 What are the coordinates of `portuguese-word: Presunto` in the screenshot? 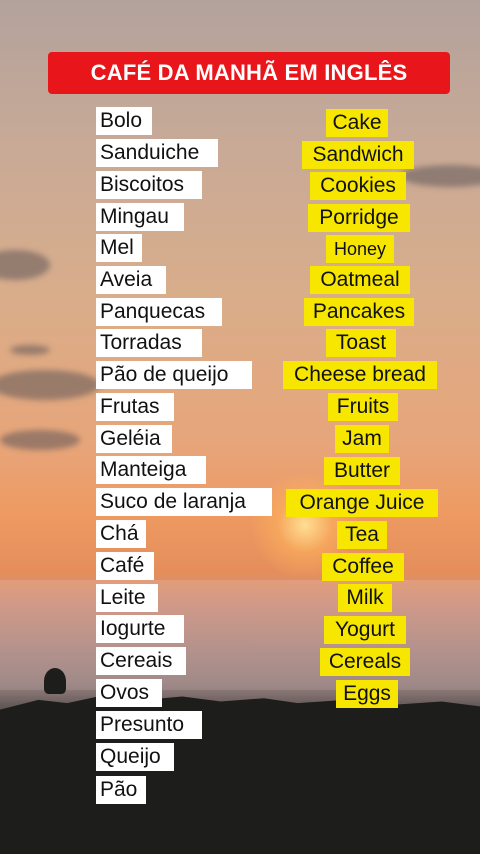 It's located at (149, 725).